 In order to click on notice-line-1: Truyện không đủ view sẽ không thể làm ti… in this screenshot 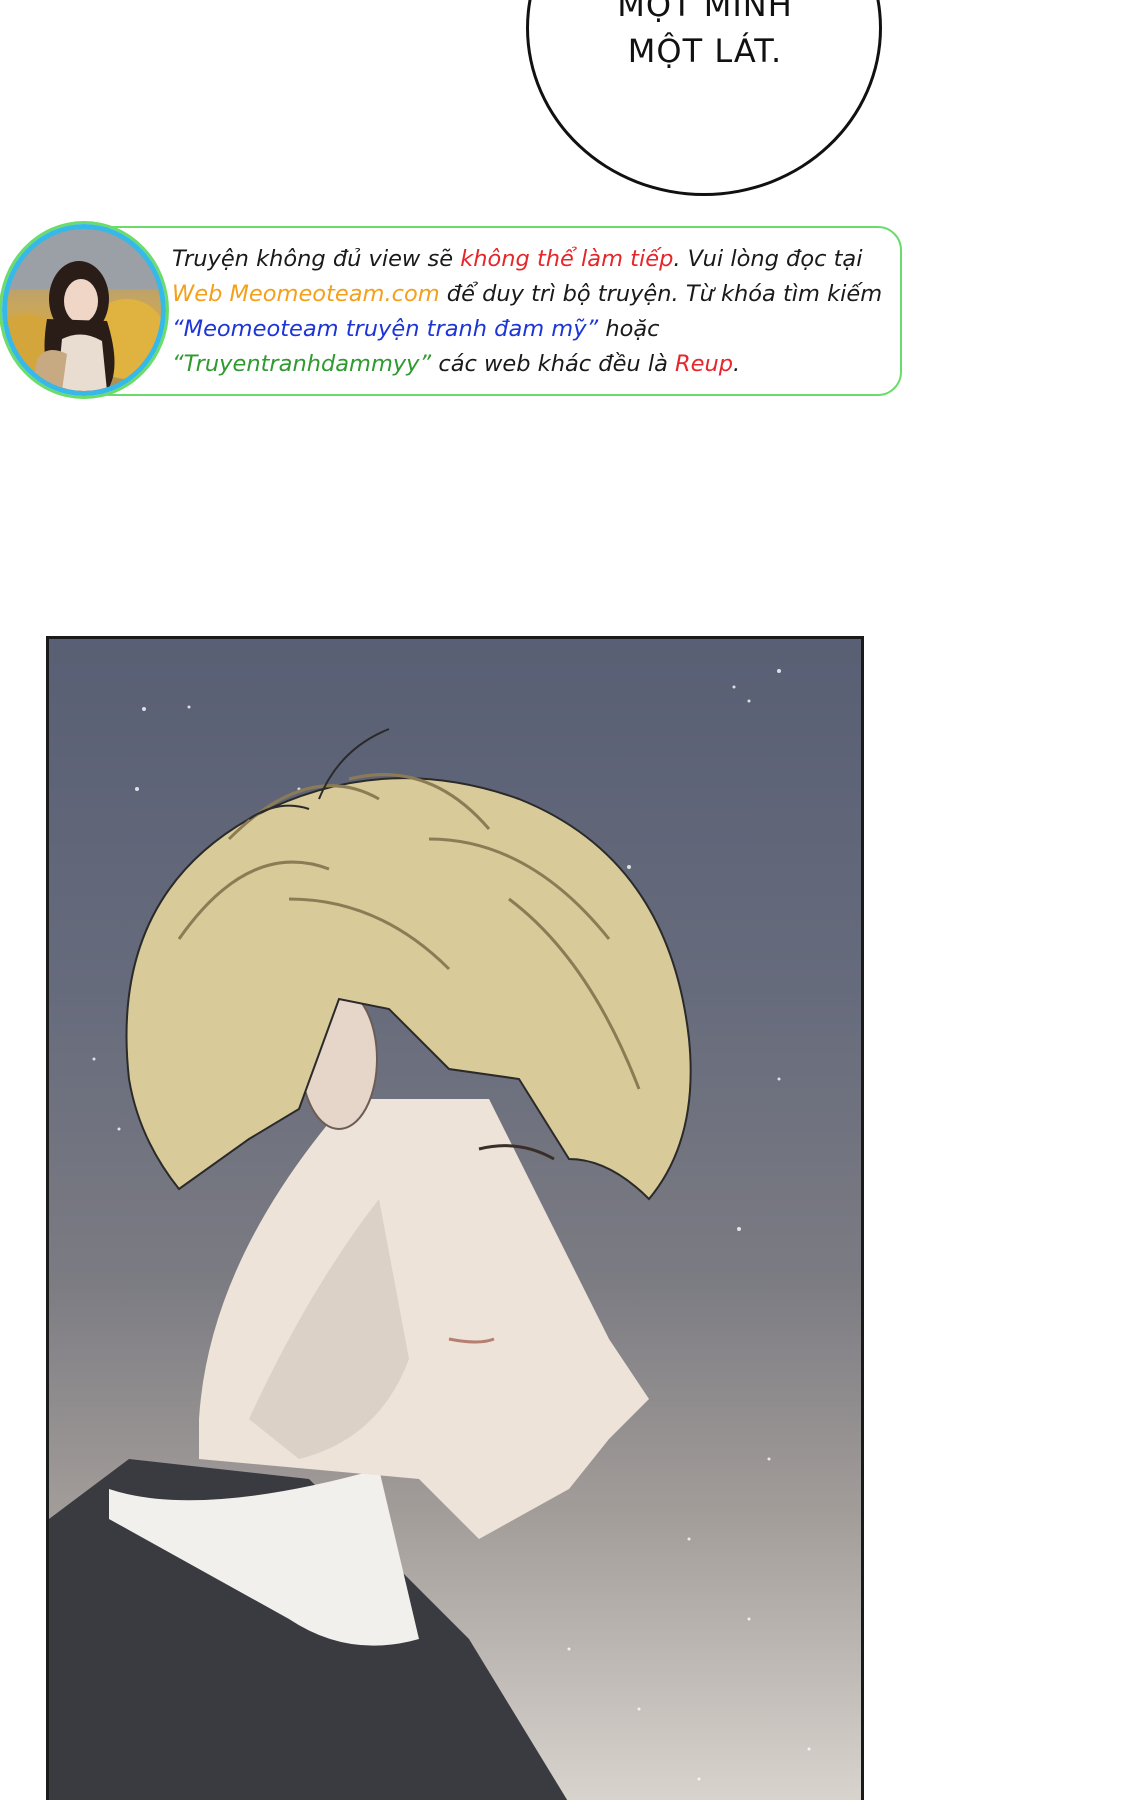, I will do `click(537, 259)`.